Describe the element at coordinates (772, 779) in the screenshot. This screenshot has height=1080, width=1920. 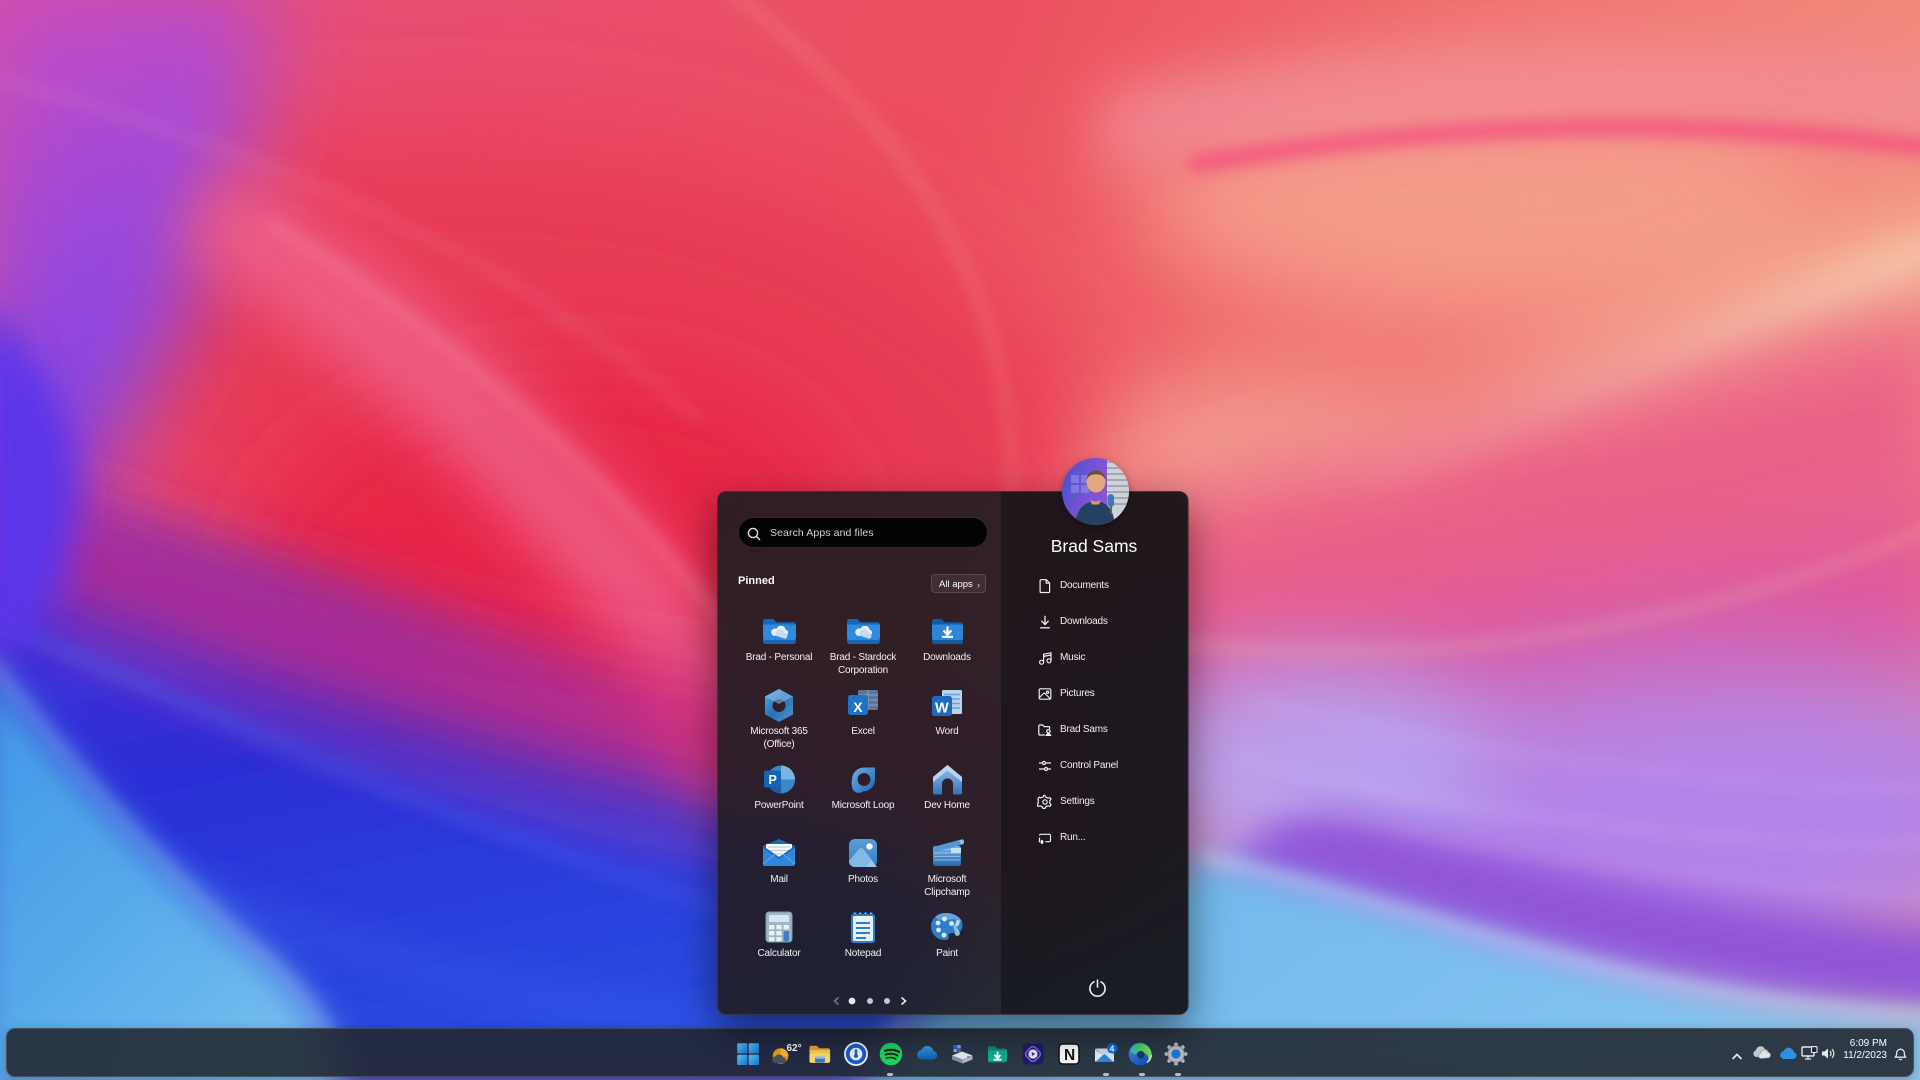
I see `svg-text: P` at that location.